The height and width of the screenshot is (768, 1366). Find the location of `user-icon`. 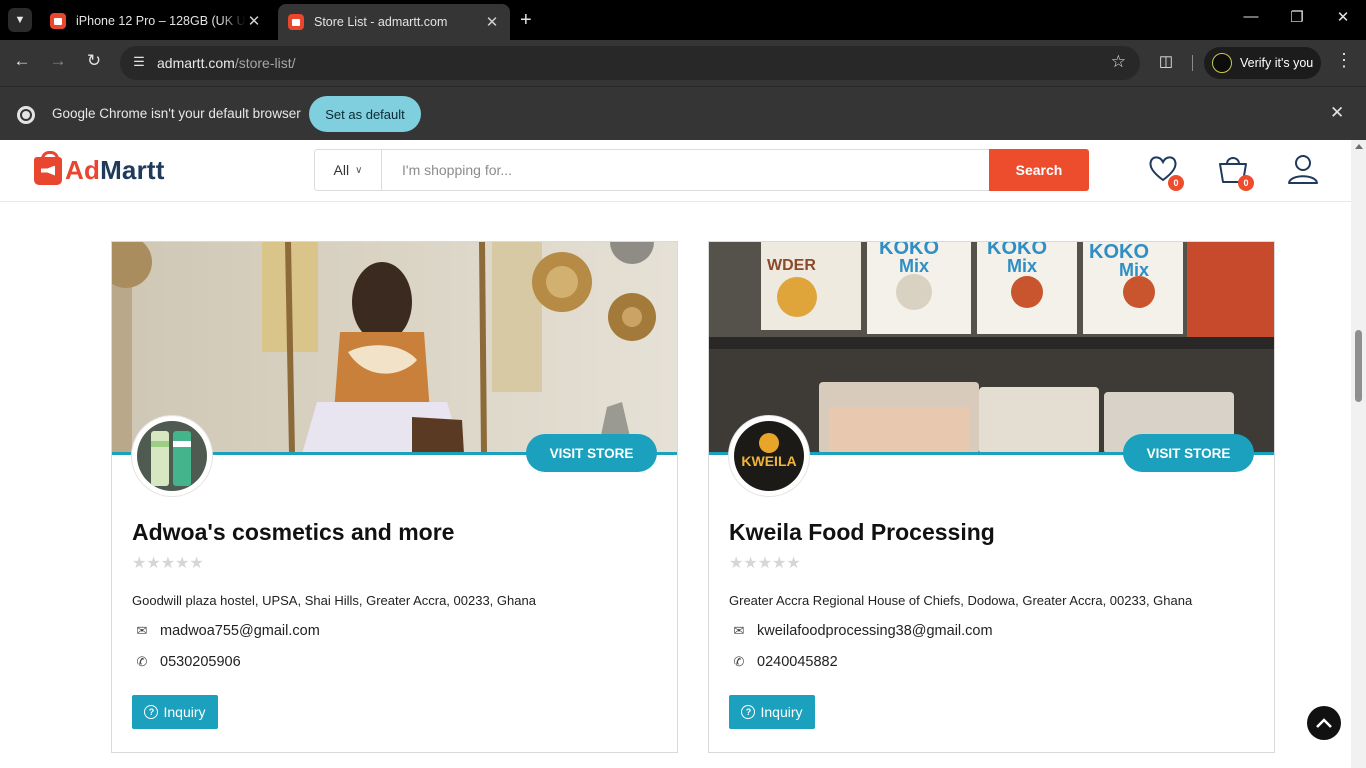

user-icon is located at coordinates (1303, 169).